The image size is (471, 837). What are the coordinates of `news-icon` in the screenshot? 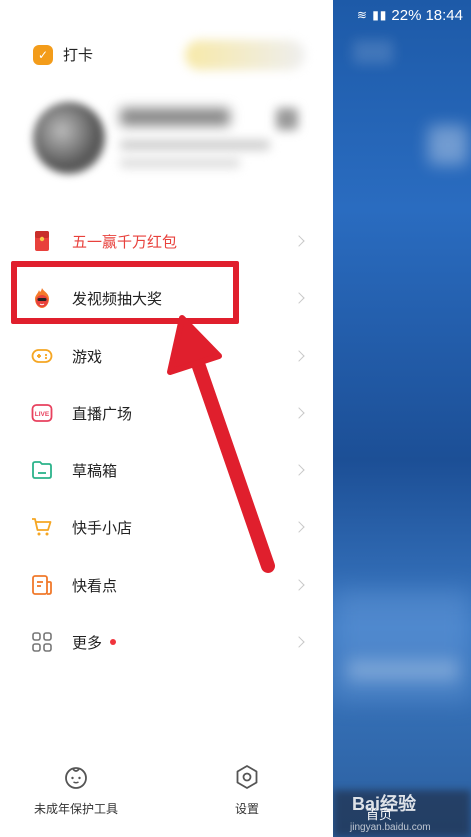 It's located at (42, 585).